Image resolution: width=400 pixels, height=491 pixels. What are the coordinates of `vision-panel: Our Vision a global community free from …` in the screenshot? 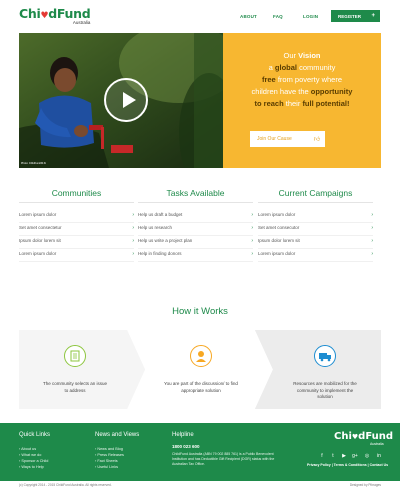 It's located at (302, 100).